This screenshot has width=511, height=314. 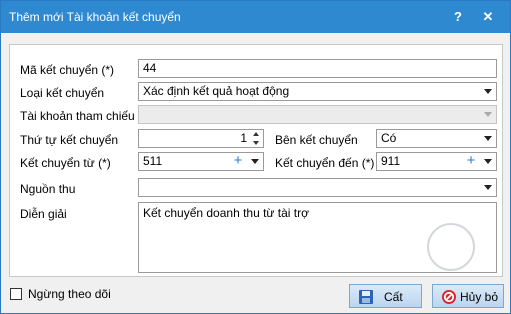 What do you see at coordinates (458, 17) in the screenshot?
I see `help-button: ?` at bounding box center [458, 17].